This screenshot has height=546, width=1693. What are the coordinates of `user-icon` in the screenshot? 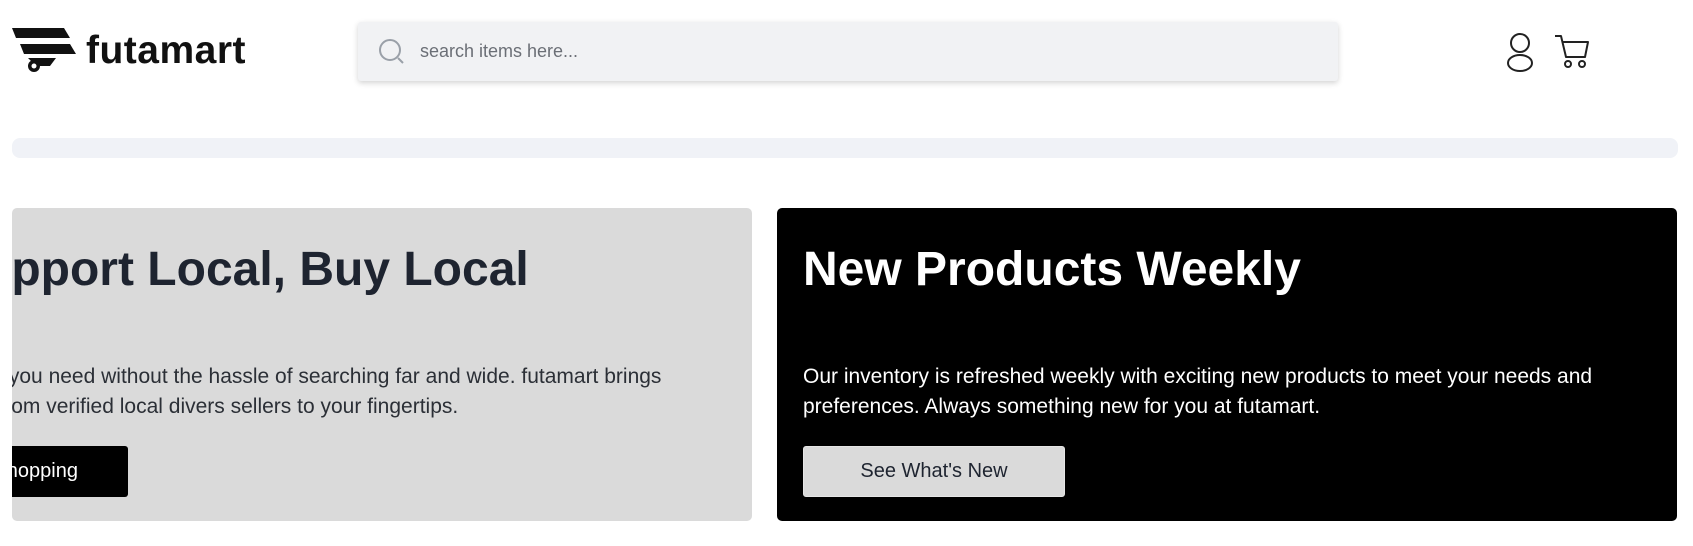 It's located at (1520, 52).